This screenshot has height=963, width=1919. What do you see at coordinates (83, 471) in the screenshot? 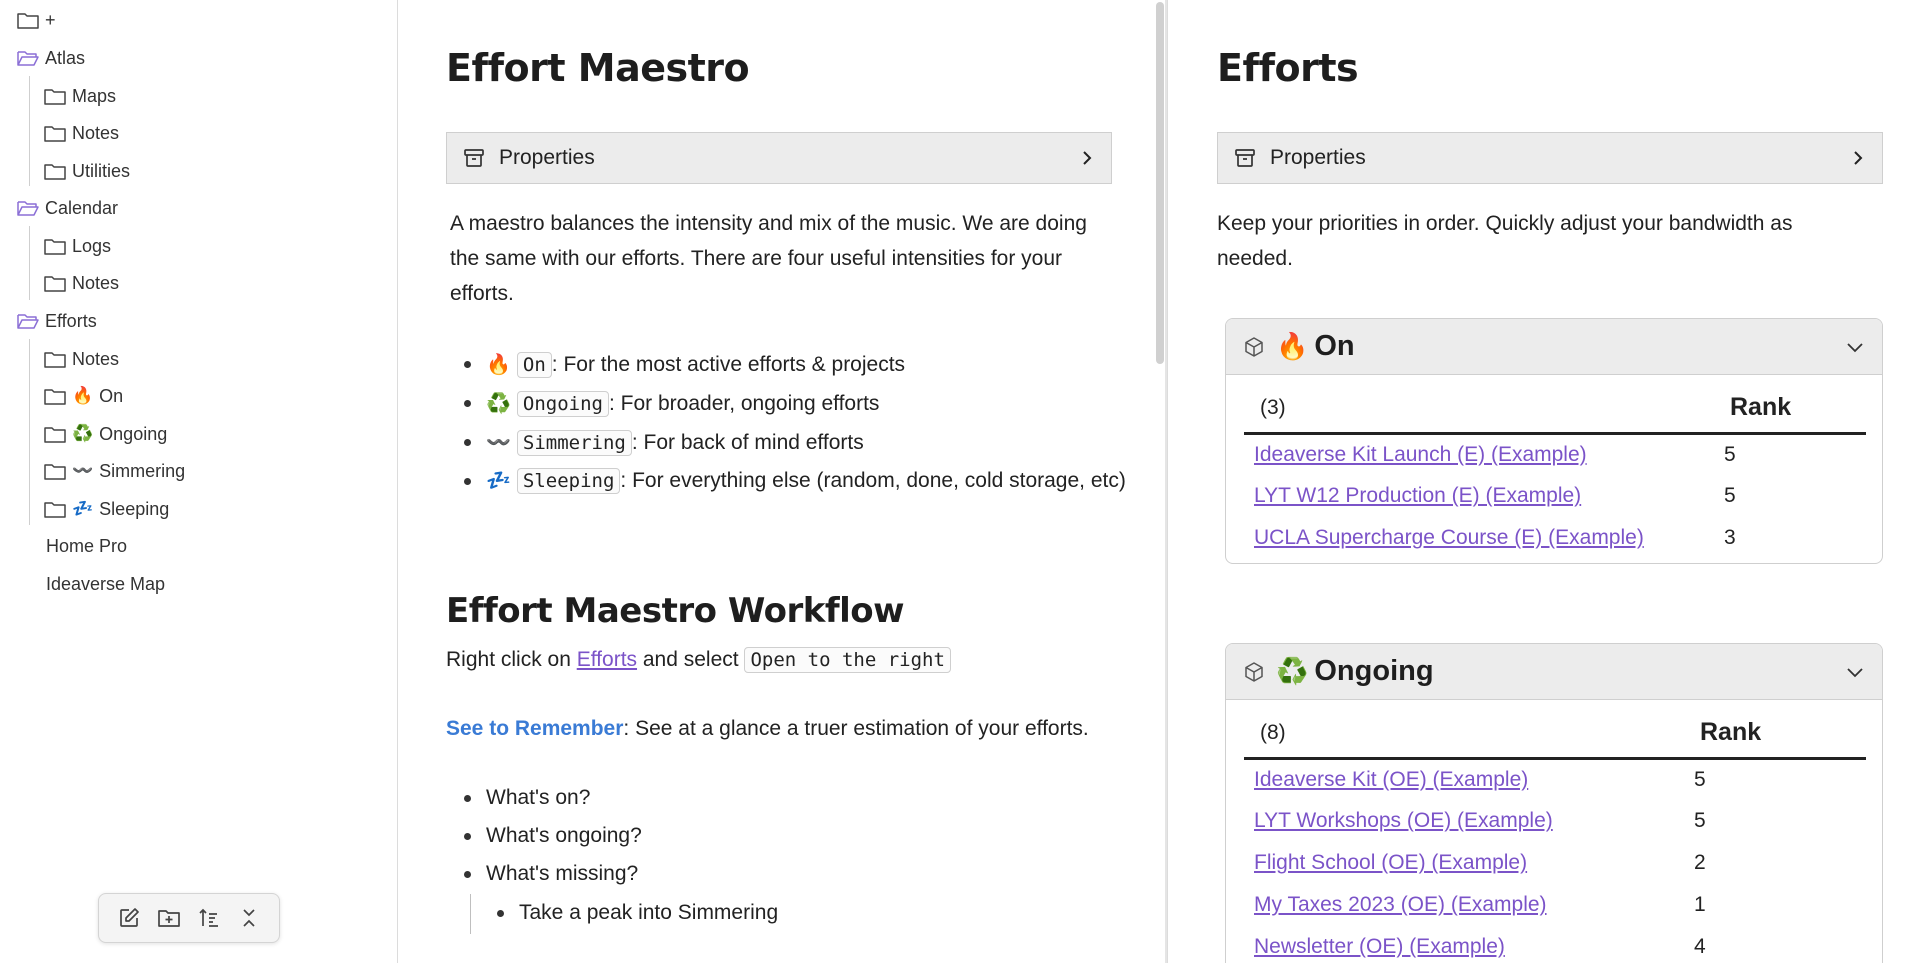
I see `wavy-dash-icon: 〰️` at bounding box center [83, 471].